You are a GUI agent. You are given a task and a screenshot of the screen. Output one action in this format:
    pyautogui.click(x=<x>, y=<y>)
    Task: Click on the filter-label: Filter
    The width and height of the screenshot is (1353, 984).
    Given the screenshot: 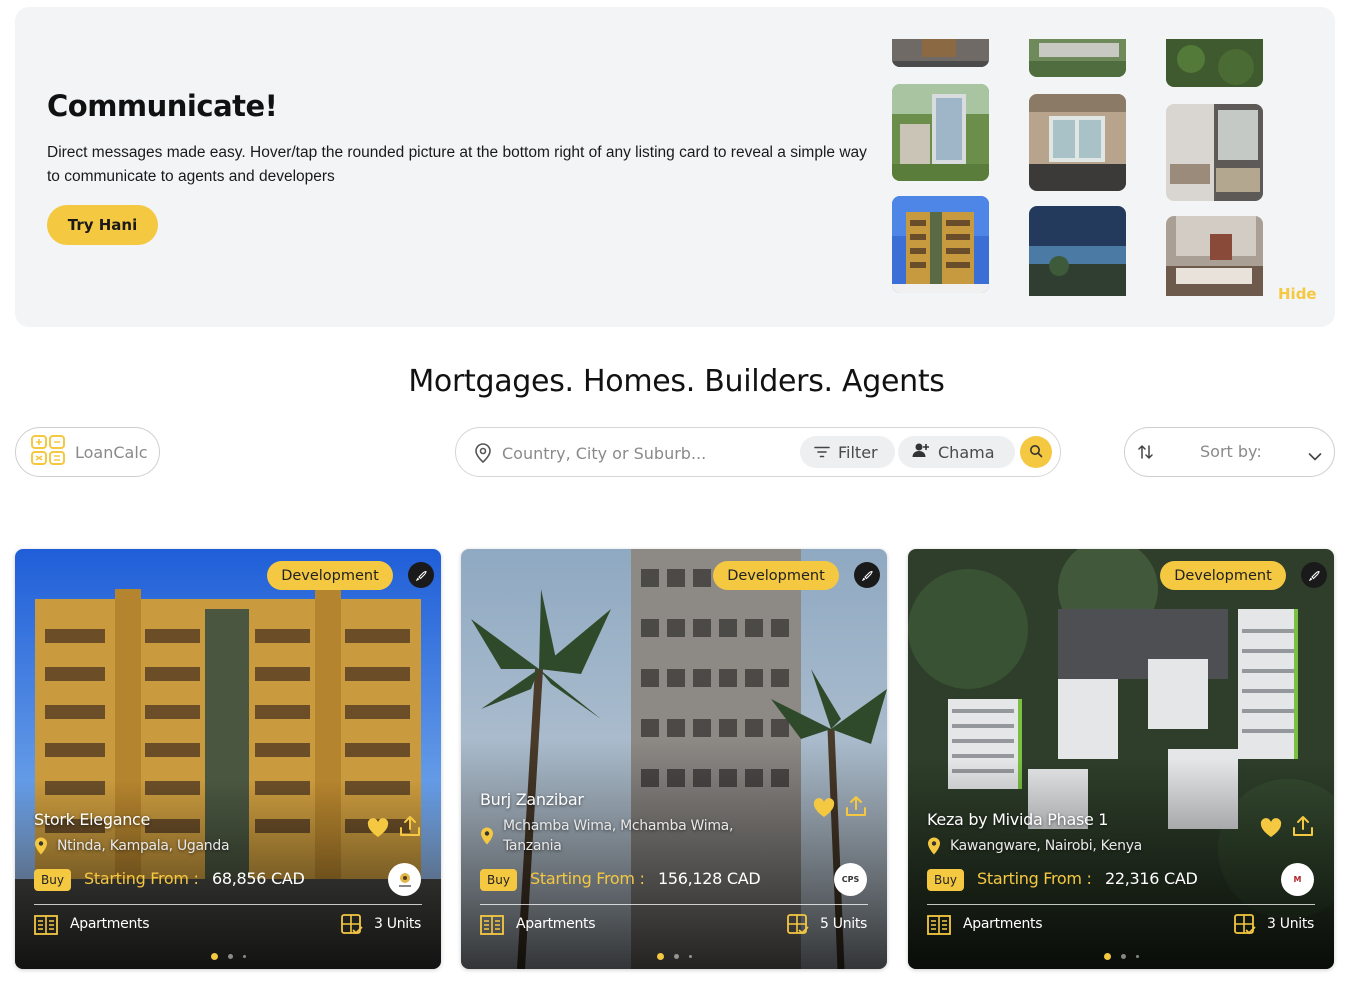 What is the action you would take?
    pyautogui.click(x=858, y=452)
    